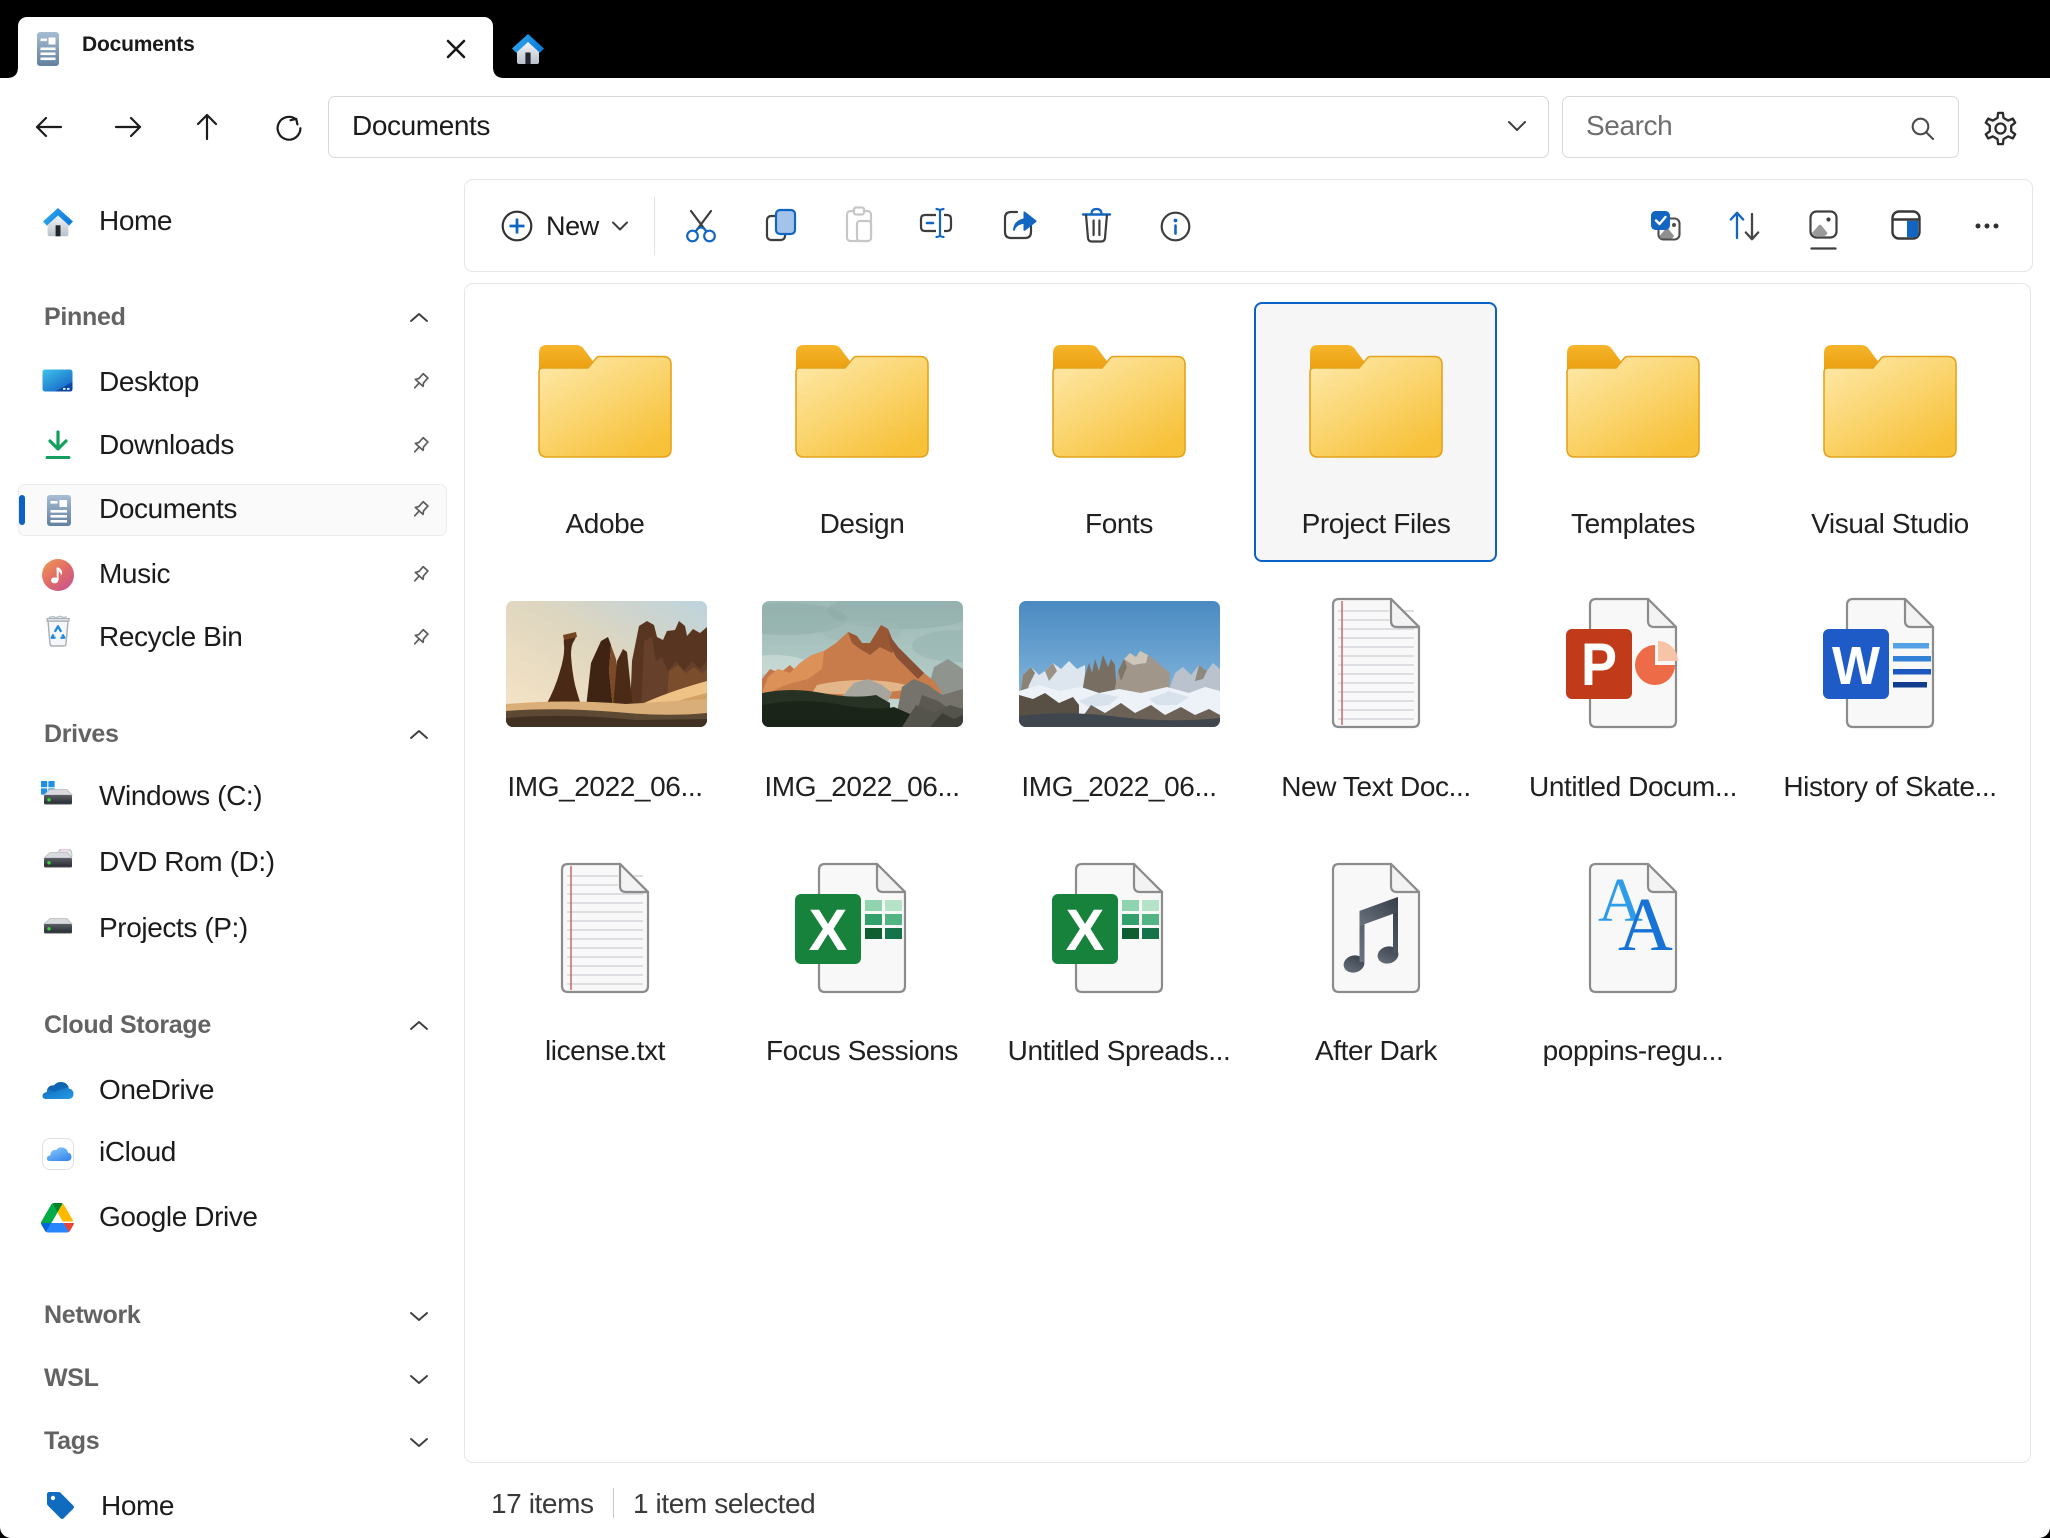 The height and width of the screenshot is (1538, 2050). I want to click on svg-text: W, so click(1856, 666).